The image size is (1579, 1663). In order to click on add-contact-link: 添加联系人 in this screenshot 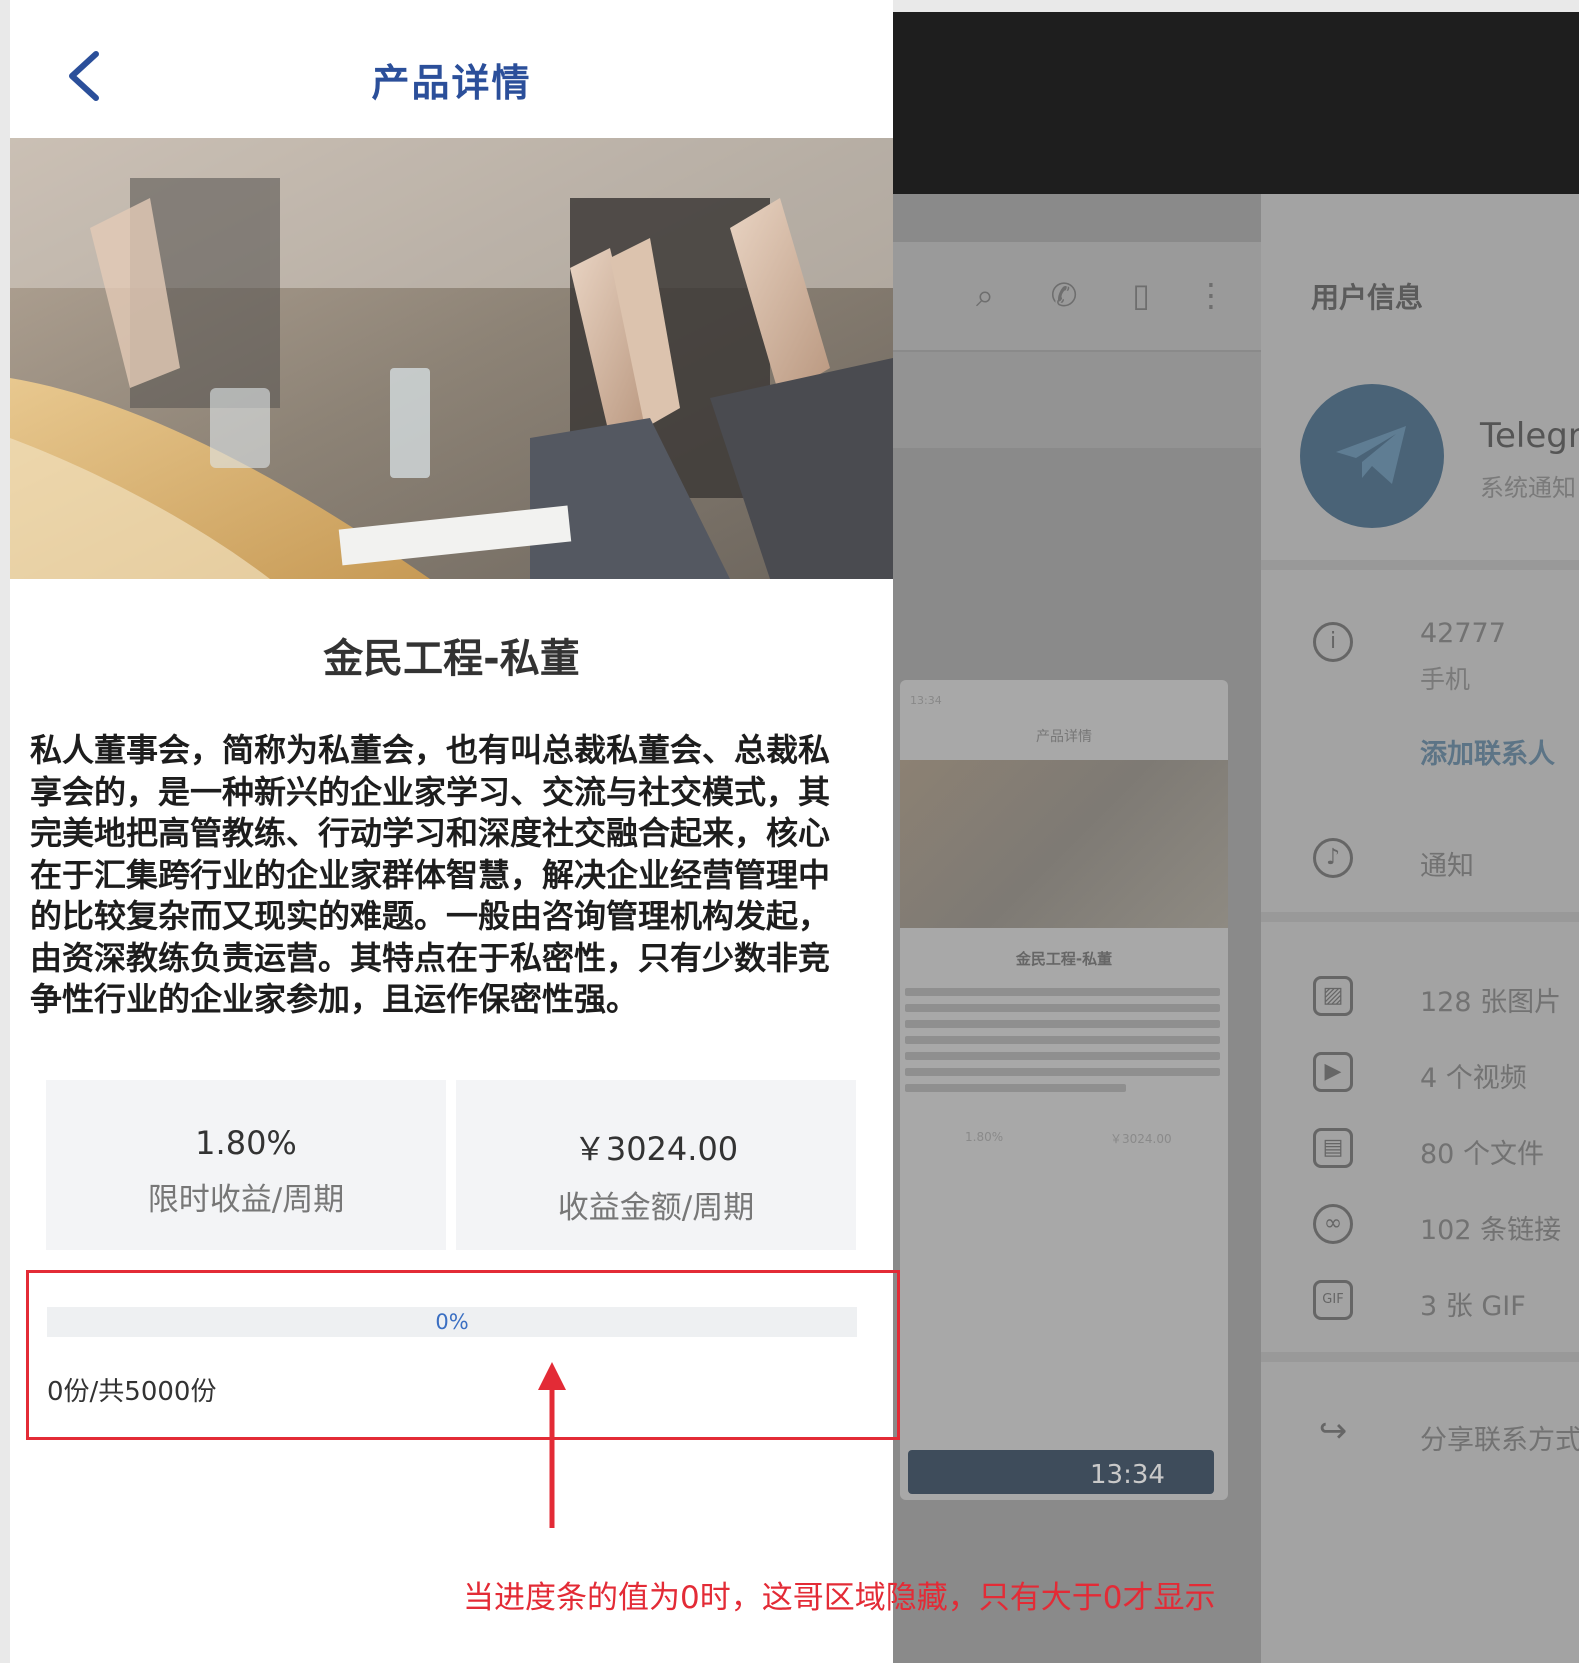, I will do `click(1487, 751)`.